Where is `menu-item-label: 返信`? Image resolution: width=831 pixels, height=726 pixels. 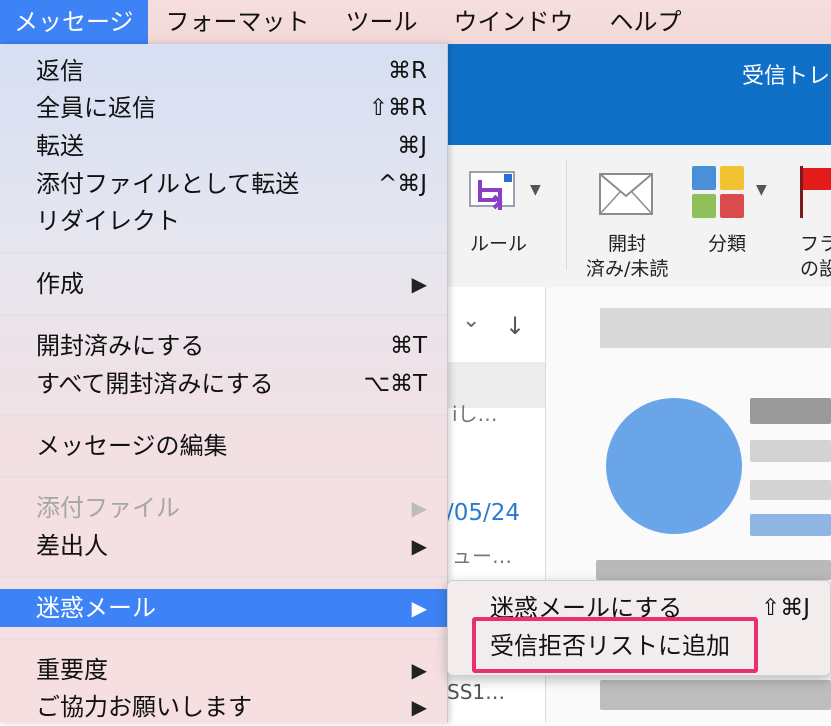 menu-item-label: 返信 is located at coordinates (60, 71).